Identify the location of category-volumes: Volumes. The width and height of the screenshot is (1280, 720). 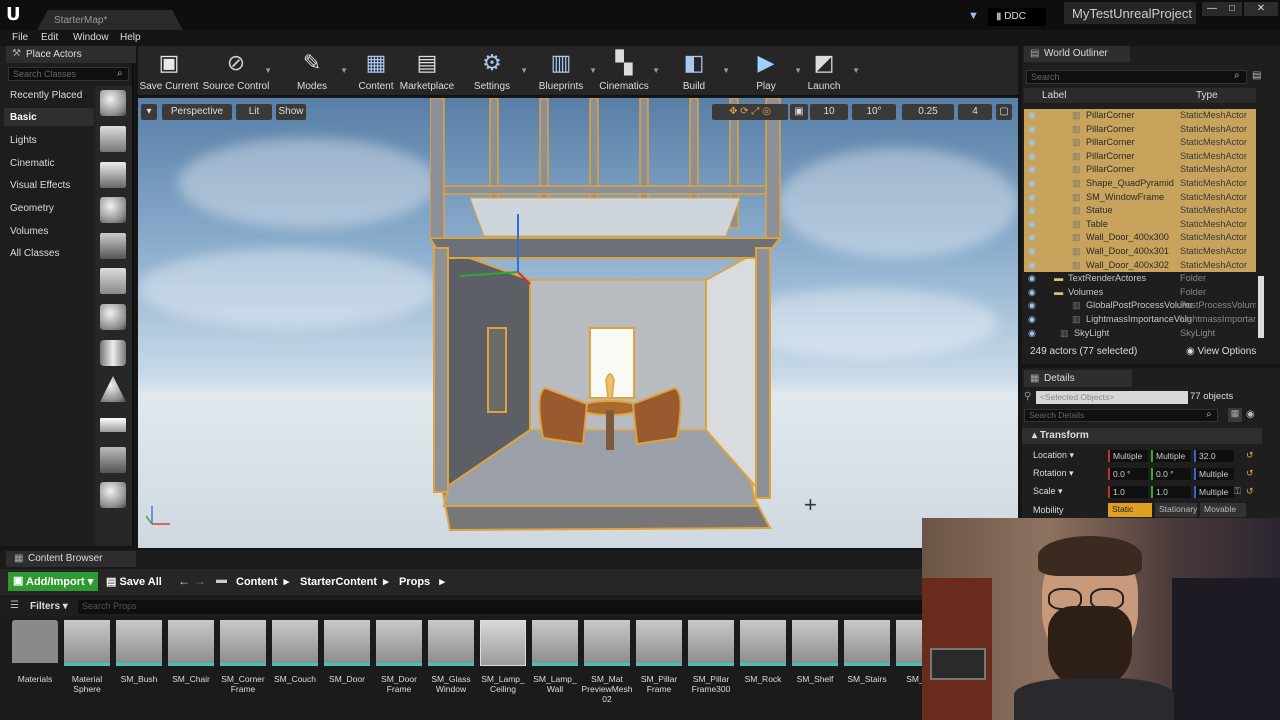
(29, 231).